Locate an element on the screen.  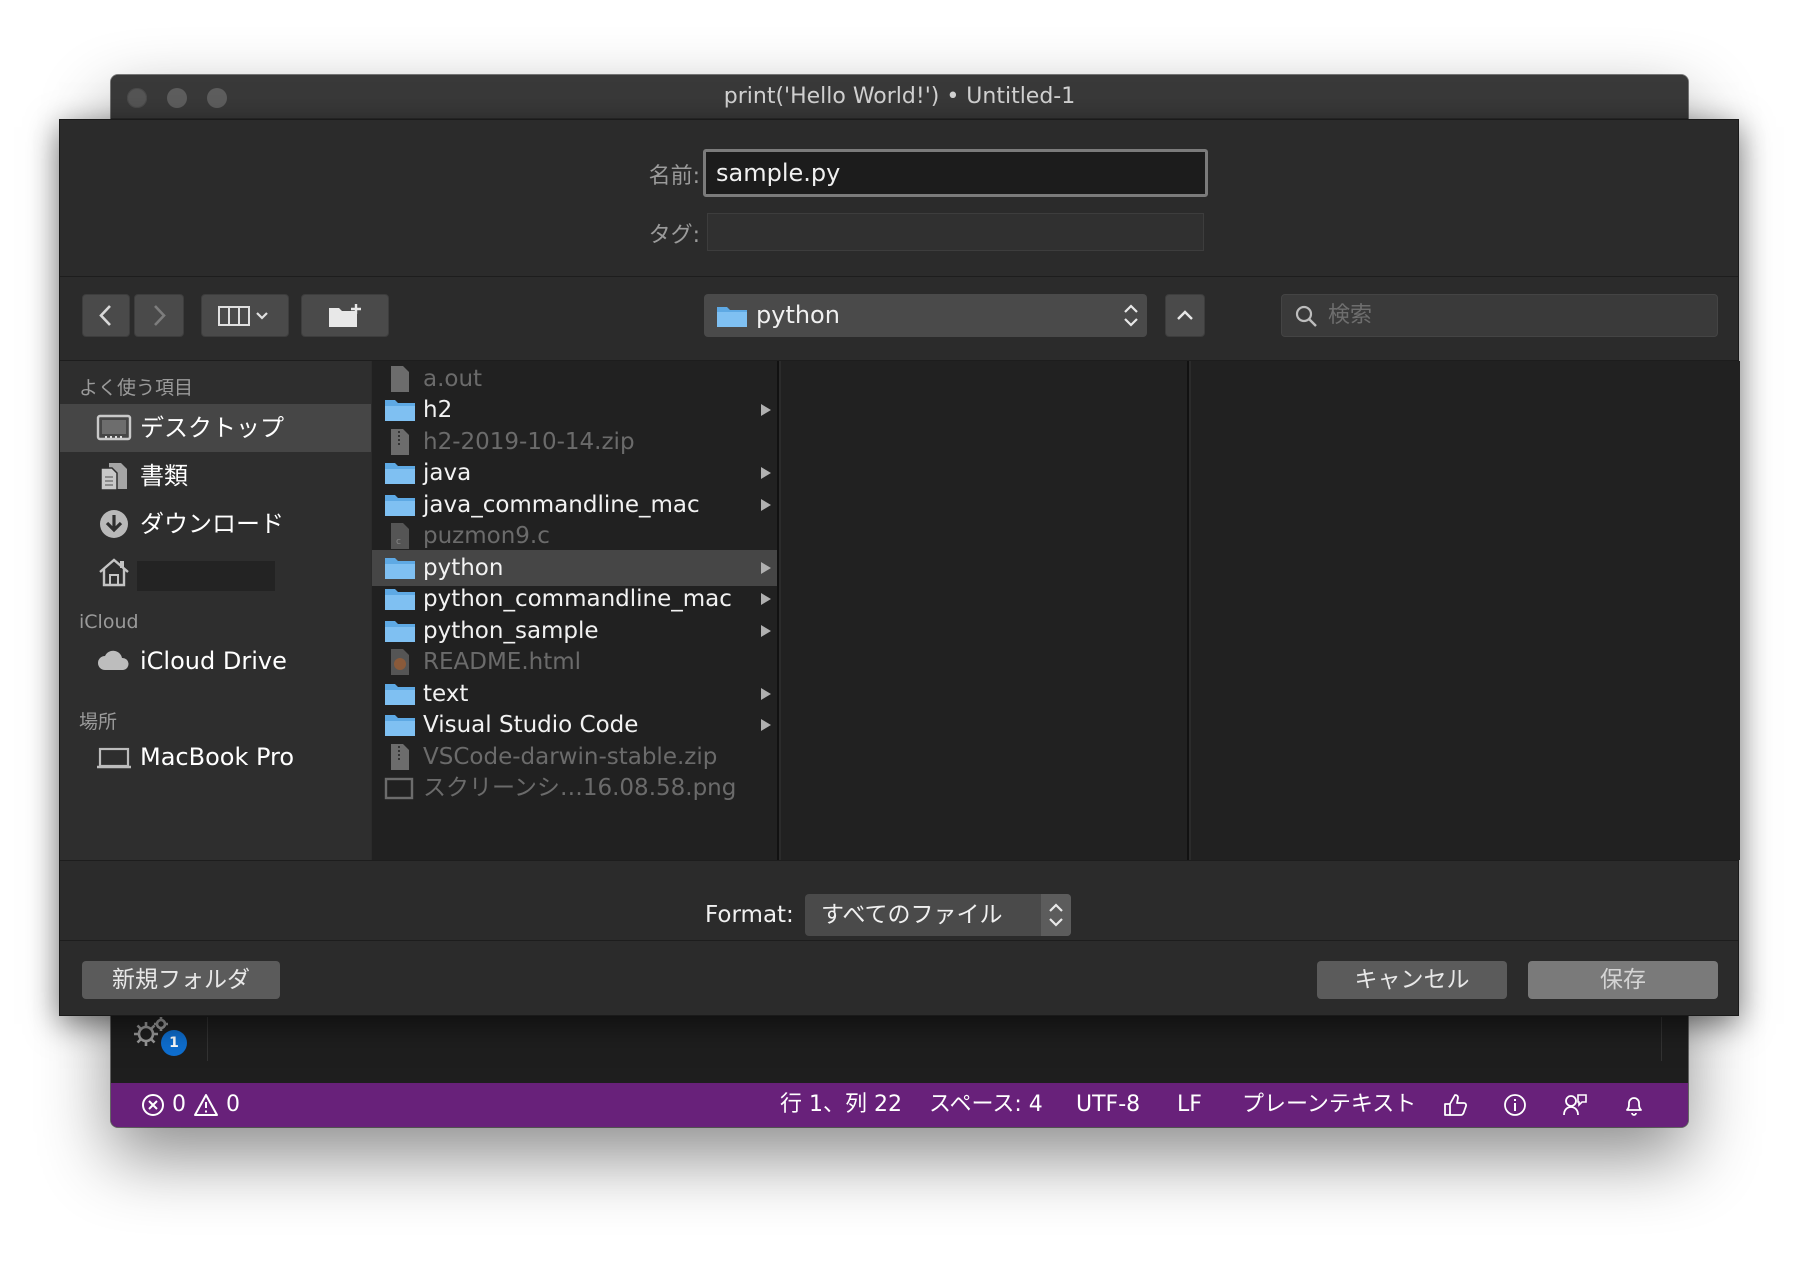
icloud-header: iCloud is located at coordinates (109, 622).